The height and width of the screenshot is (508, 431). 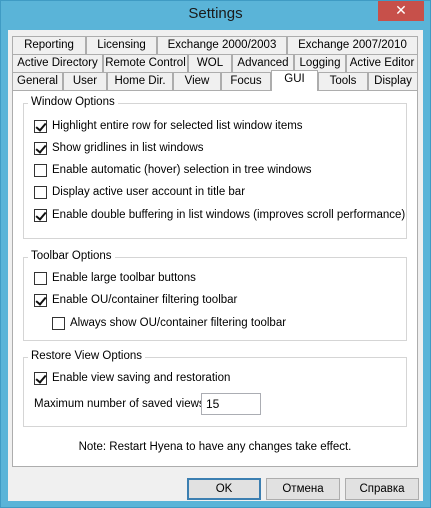 I want to click on large-toolbar-buttons-checkbox: Enable large toolbar buttons, so click(x=115, y=278).